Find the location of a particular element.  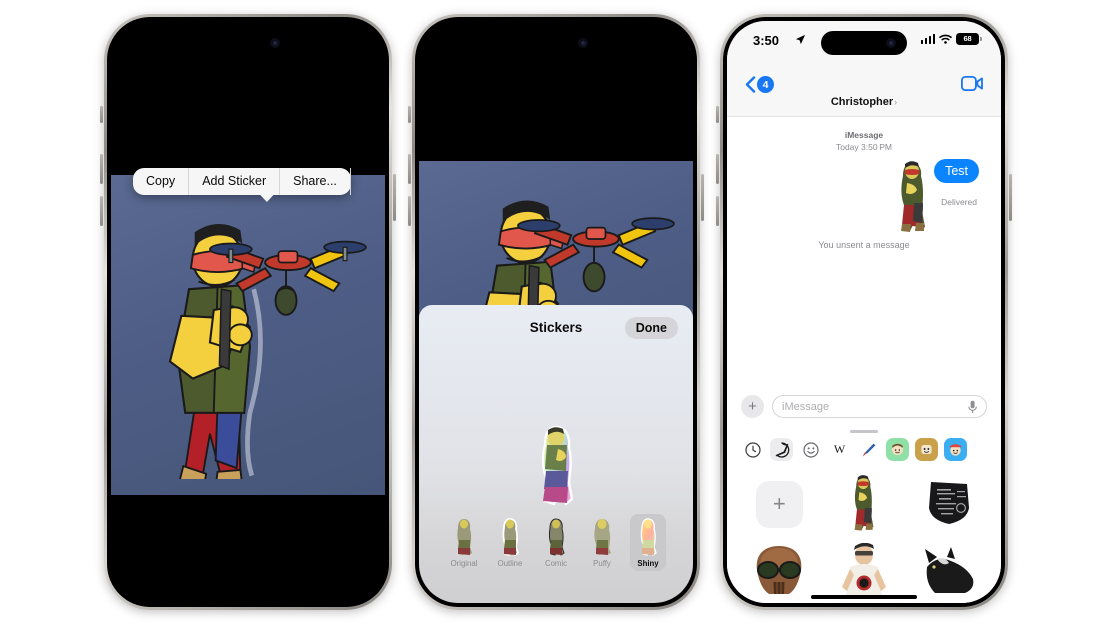

effect-label: Original is located at coordinates (464, 563).